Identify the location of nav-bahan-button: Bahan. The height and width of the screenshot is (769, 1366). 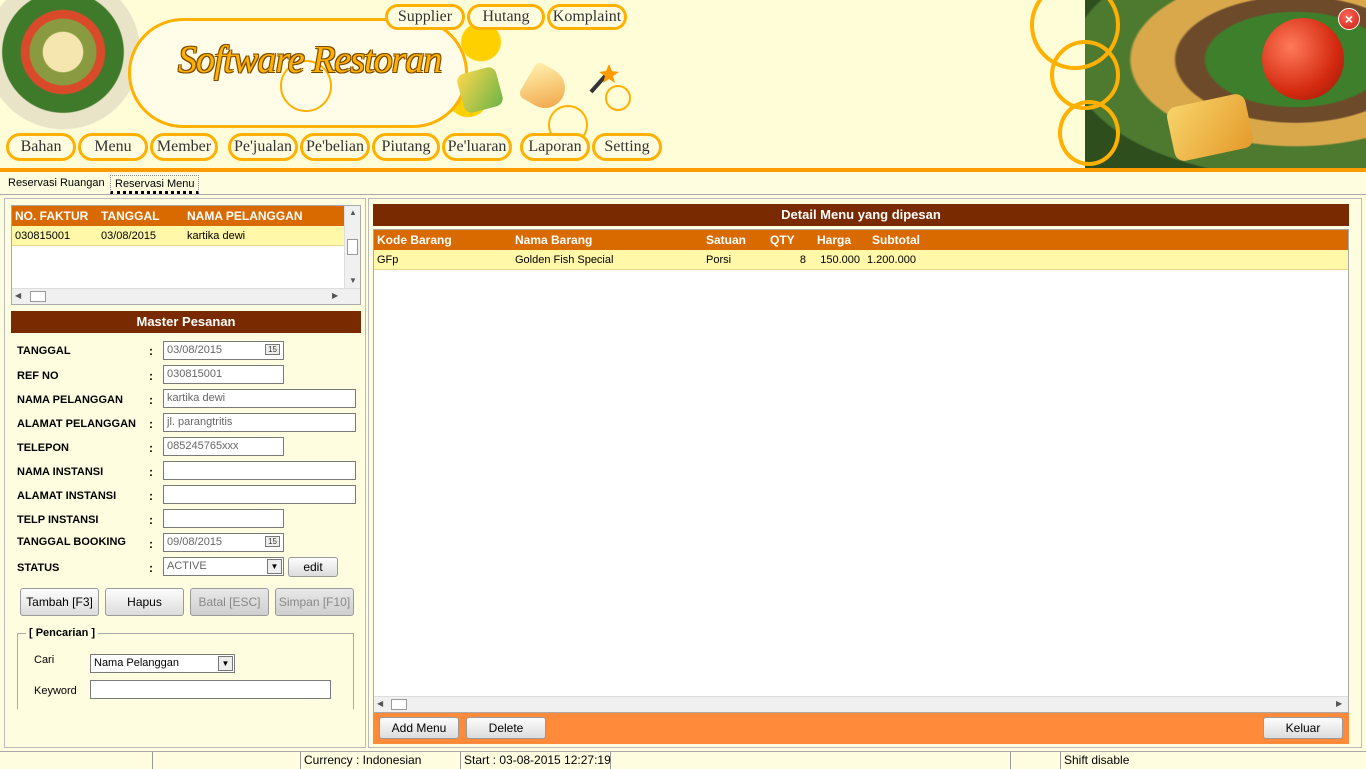
(41, 147).